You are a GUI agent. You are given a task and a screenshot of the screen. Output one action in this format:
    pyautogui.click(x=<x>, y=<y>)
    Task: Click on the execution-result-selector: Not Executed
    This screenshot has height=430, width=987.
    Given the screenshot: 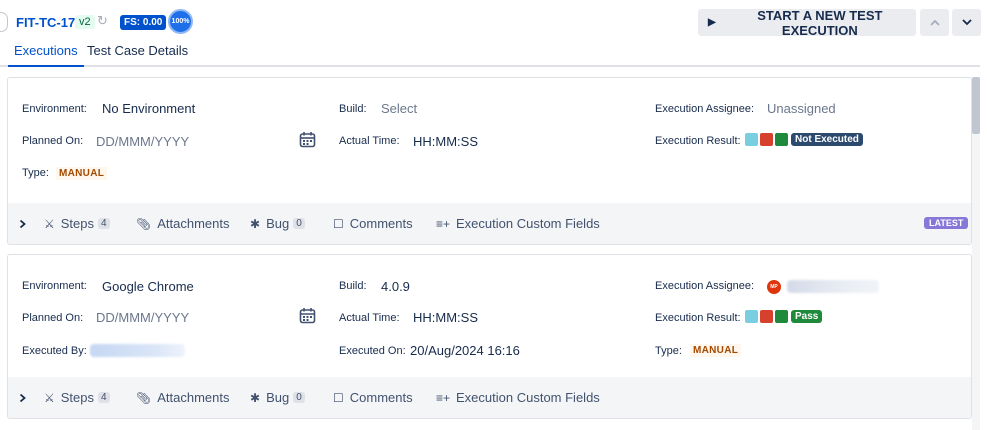 What is the action you would take?
    pyautogui.click(x=804, y=139)
    